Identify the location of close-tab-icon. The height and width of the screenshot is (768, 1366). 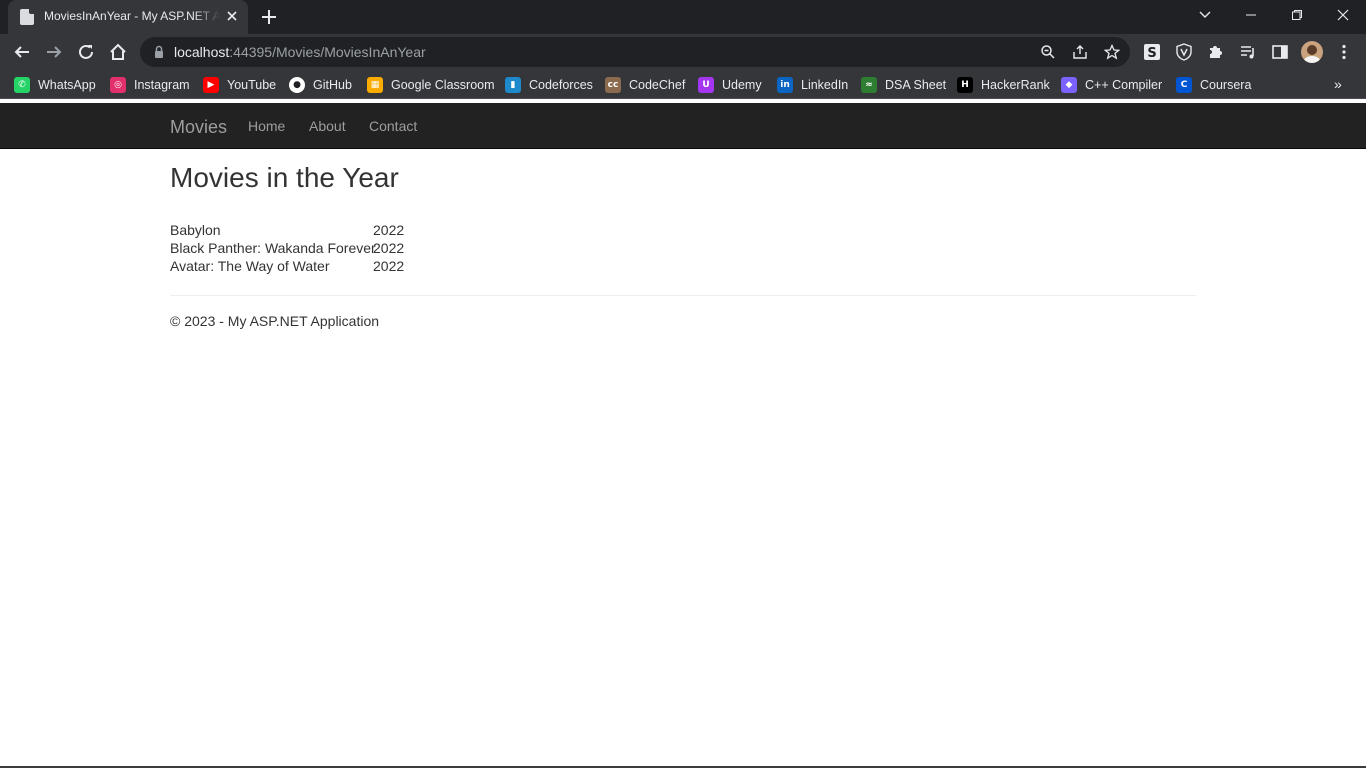
(232, 16).